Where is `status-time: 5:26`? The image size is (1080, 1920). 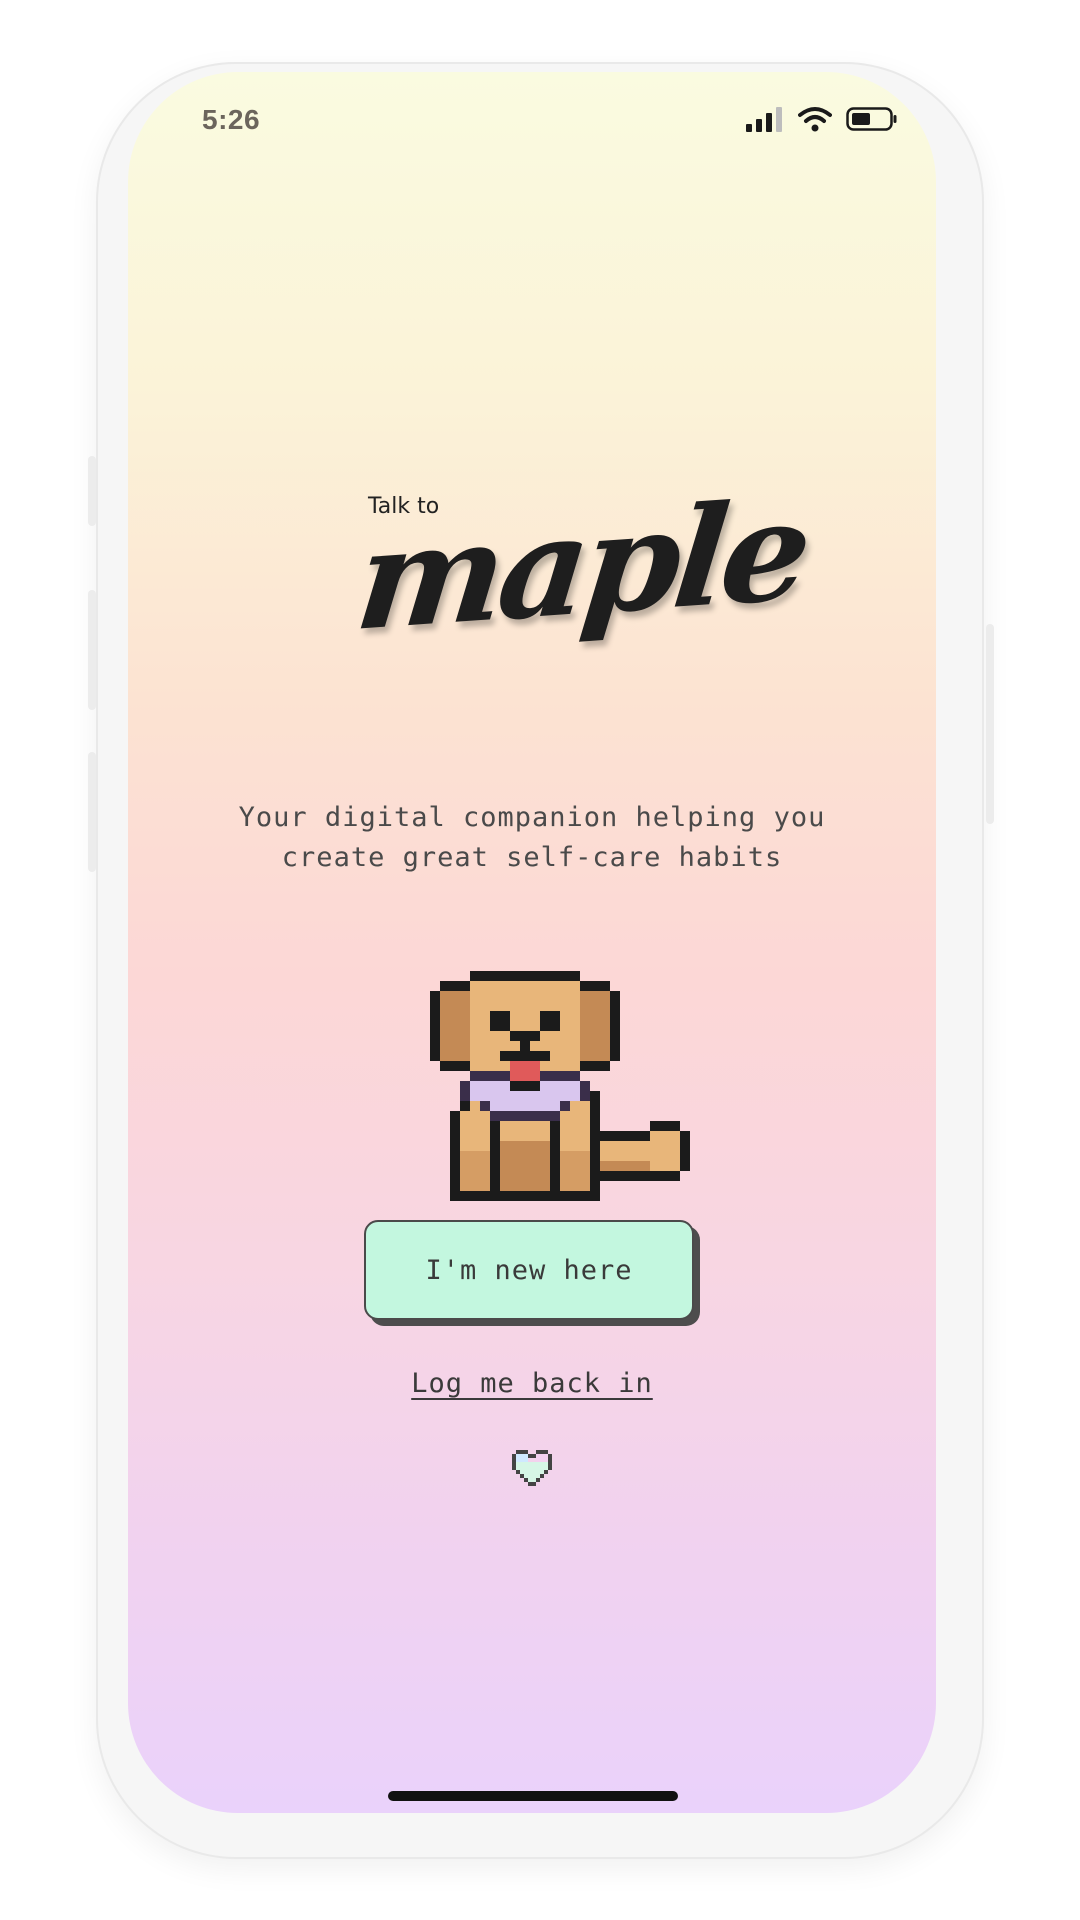
status-time: 5:26 is located at coordinates (231, 119).